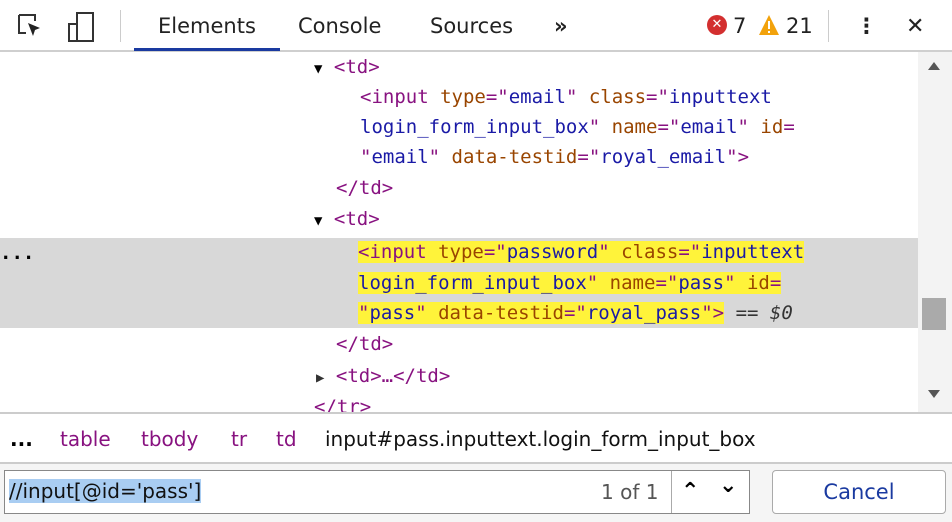 This screenshot has height=522, width=952. What do you see at coordinates (561, 26) in the screenshot?
I see `more-tabs-button: »` at bounding box center [561, 26].